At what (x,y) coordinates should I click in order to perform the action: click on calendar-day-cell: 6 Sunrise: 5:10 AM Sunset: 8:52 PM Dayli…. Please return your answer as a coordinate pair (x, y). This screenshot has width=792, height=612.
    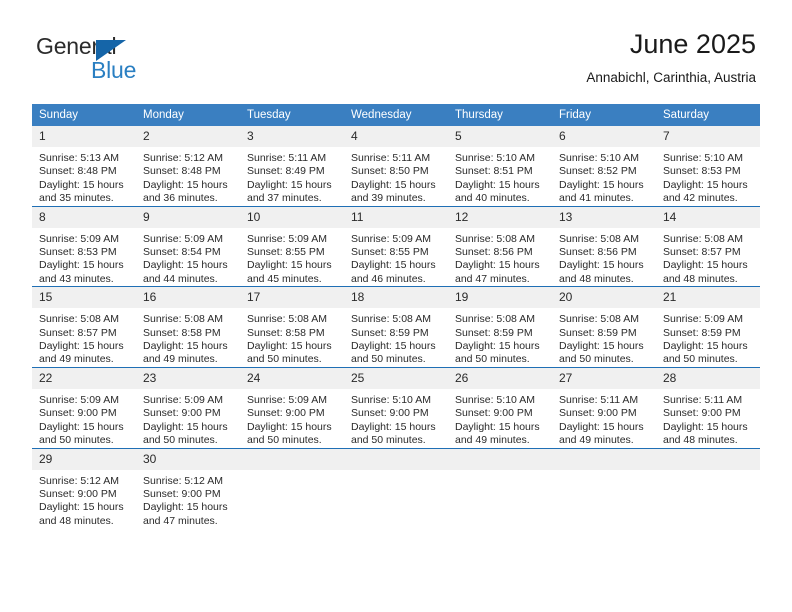
    Looking at the image, I should click on (604, 166).